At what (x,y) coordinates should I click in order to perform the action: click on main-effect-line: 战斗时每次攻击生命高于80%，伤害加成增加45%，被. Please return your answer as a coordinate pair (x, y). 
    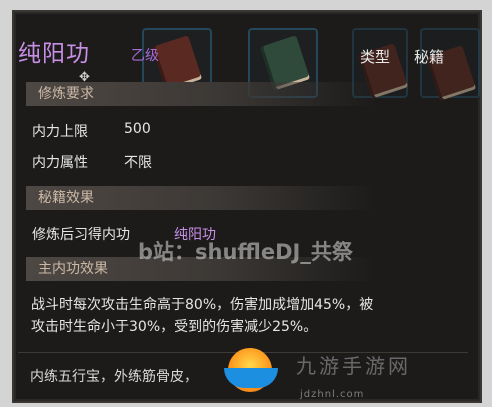
    Looking at the image, I should click on (202, 305).